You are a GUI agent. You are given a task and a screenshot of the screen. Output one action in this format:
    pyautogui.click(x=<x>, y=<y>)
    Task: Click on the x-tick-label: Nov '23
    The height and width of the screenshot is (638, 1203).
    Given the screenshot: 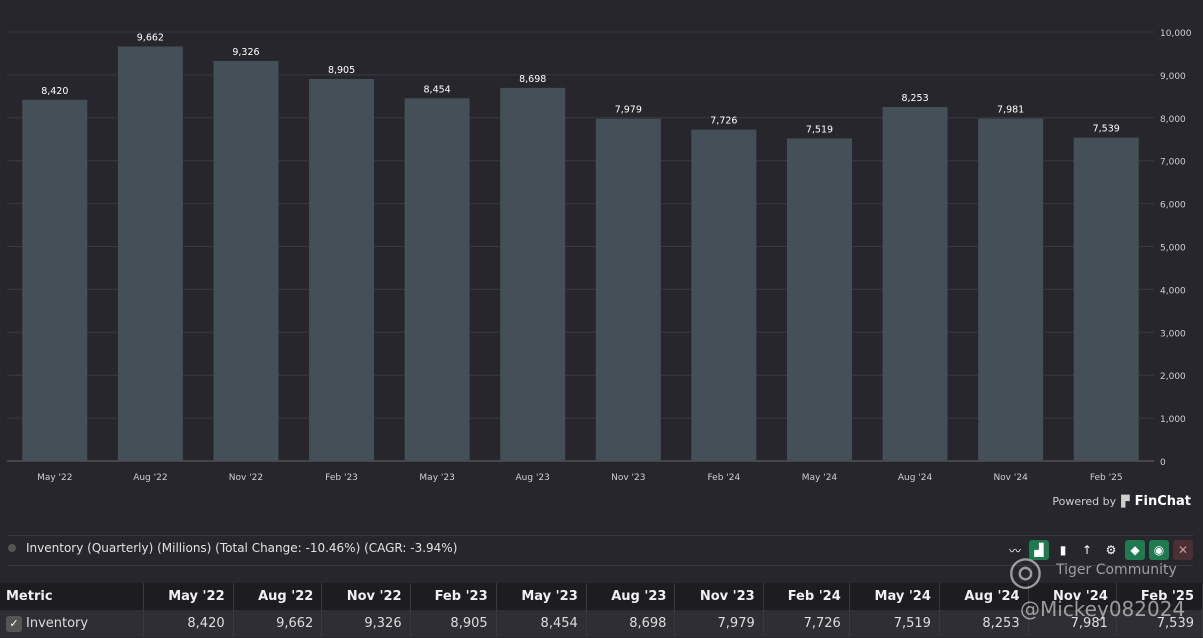 What is the action you would take?
    pyautogui.click(x=628, y=478)
    